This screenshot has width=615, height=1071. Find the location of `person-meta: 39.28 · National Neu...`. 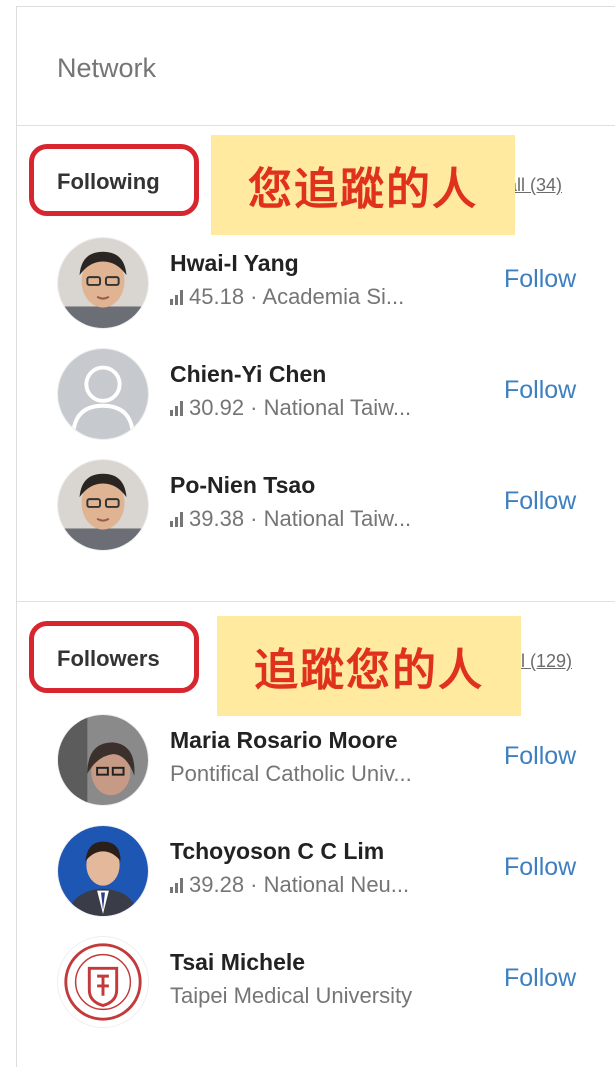

person-meta: 39.28 · National Neu... is located at coordinates (289, 885).